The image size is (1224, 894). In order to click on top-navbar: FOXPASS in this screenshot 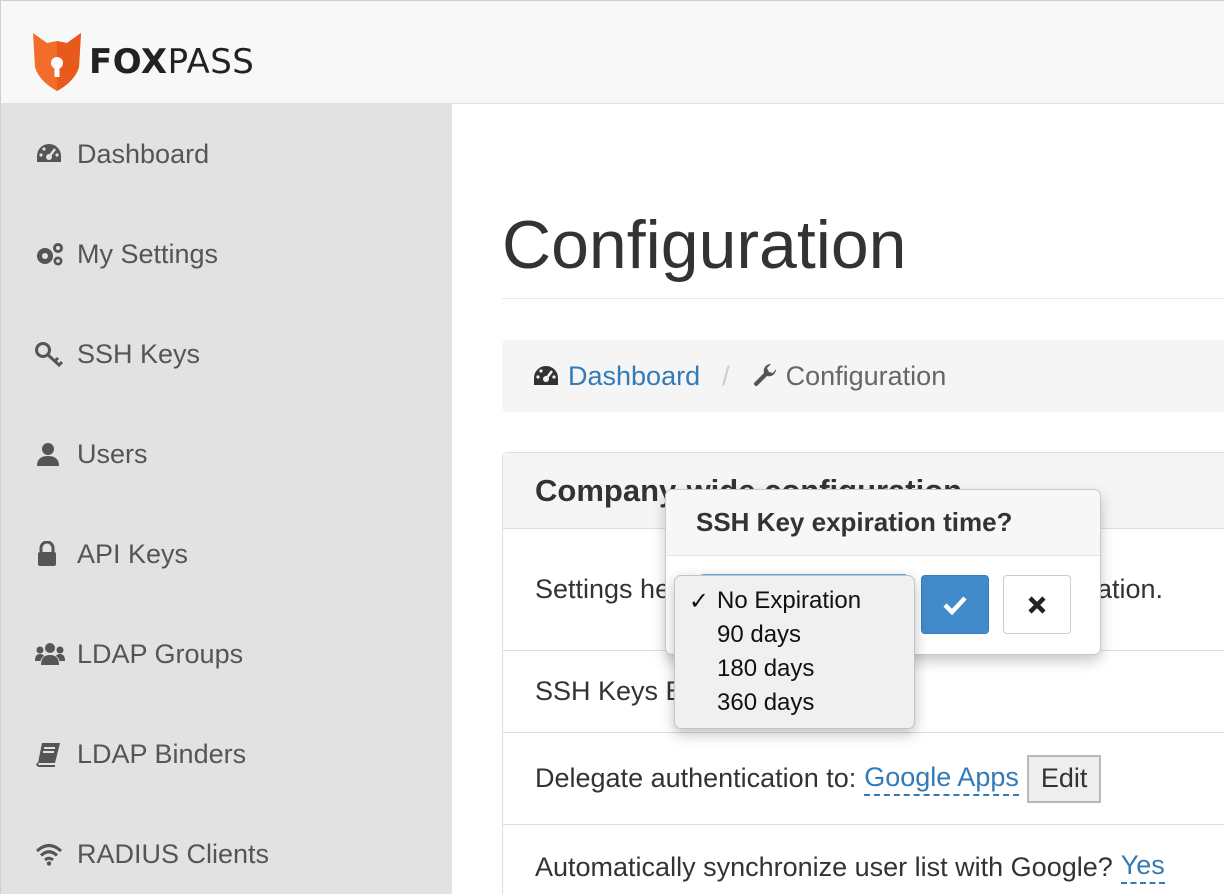, I will do `click(612, 52)`.